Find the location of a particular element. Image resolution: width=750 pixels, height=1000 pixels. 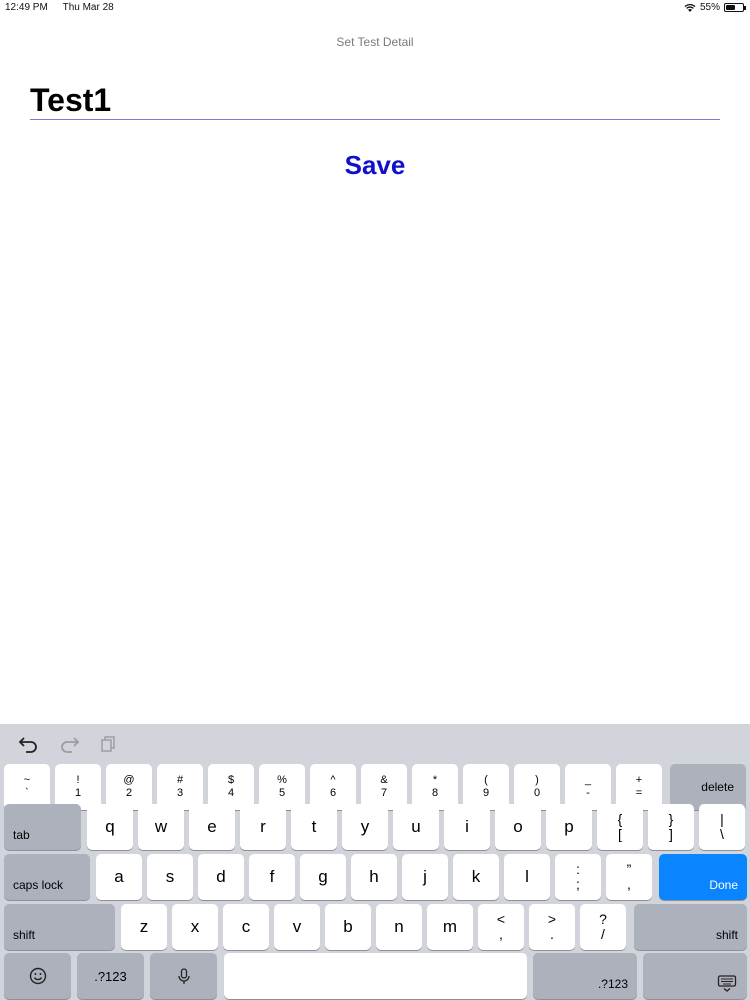

key-e-label: e is located at coordinates (212, 826).